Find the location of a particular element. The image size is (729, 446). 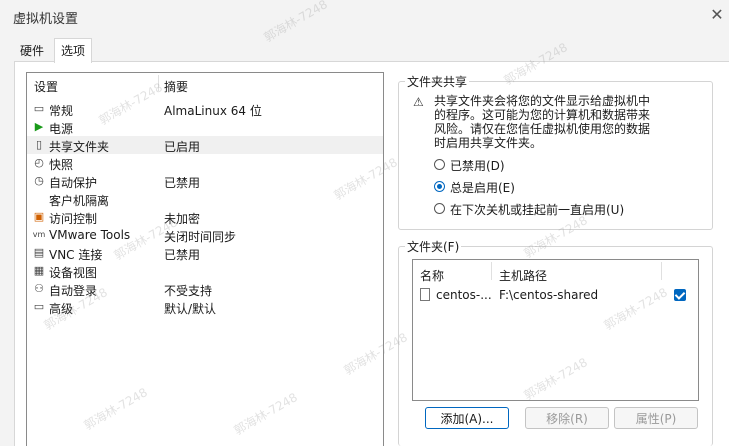

remove-button: 移除(R) is located at coordinates (567, 418).